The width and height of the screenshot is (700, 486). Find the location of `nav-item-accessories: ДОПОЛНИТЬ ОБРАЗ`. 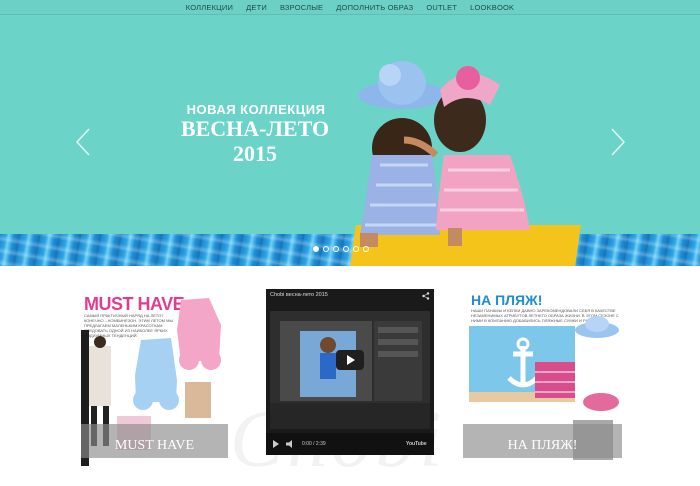

nav-item-accessories: ДОПОЛНИТЬ ОБРАЗ is located at coordinates (374, 7).